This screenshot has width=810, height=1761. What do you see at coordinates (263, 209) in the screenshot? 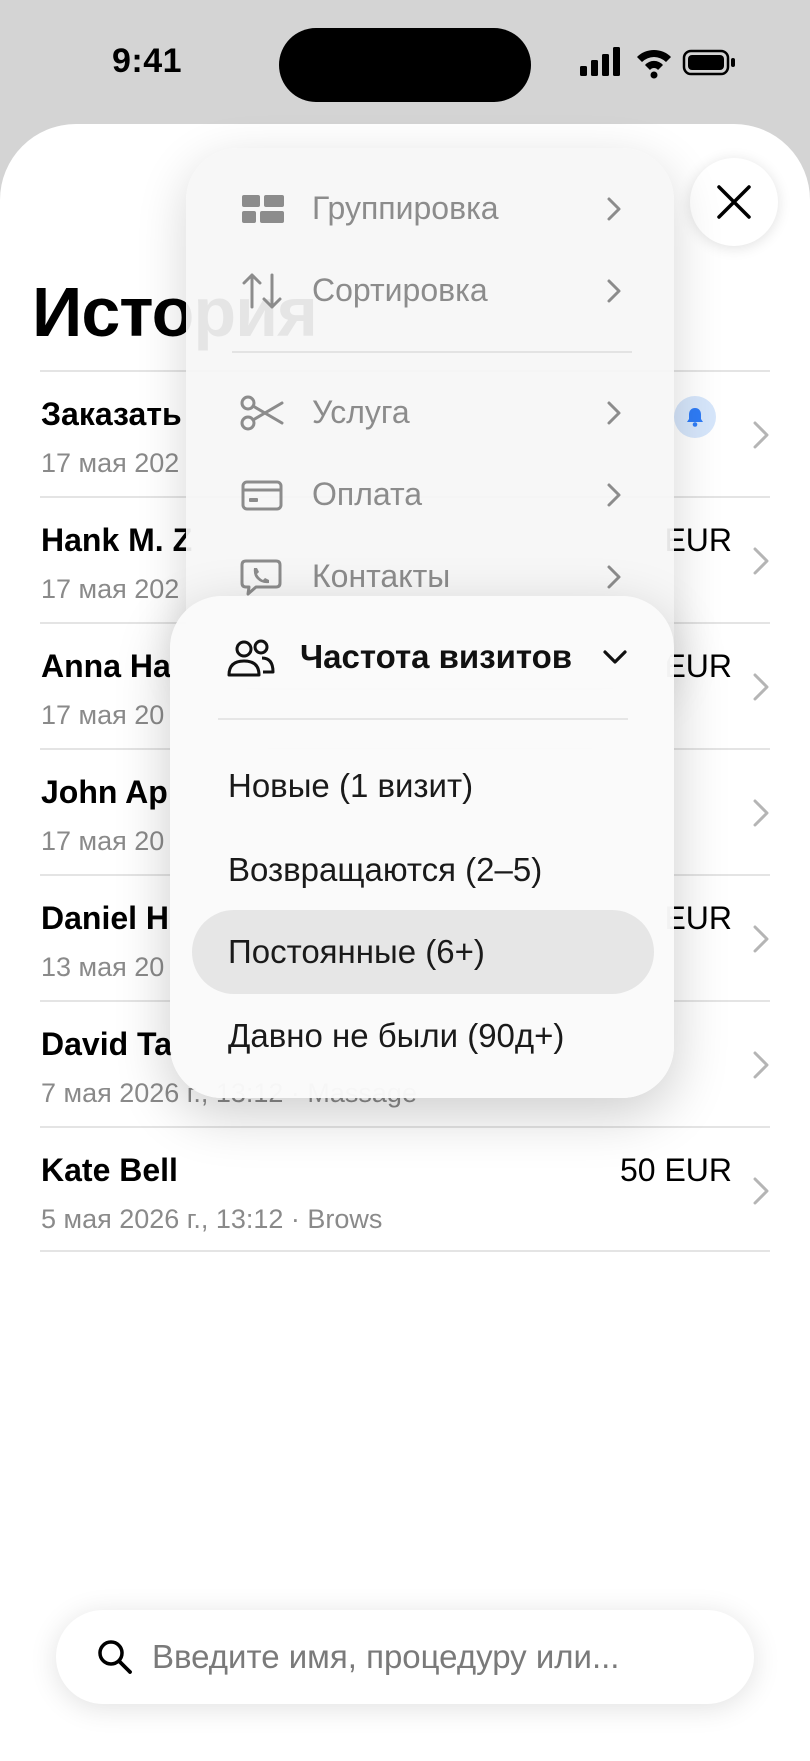
I see `grouping-icon` at bounding box center [263, 209].